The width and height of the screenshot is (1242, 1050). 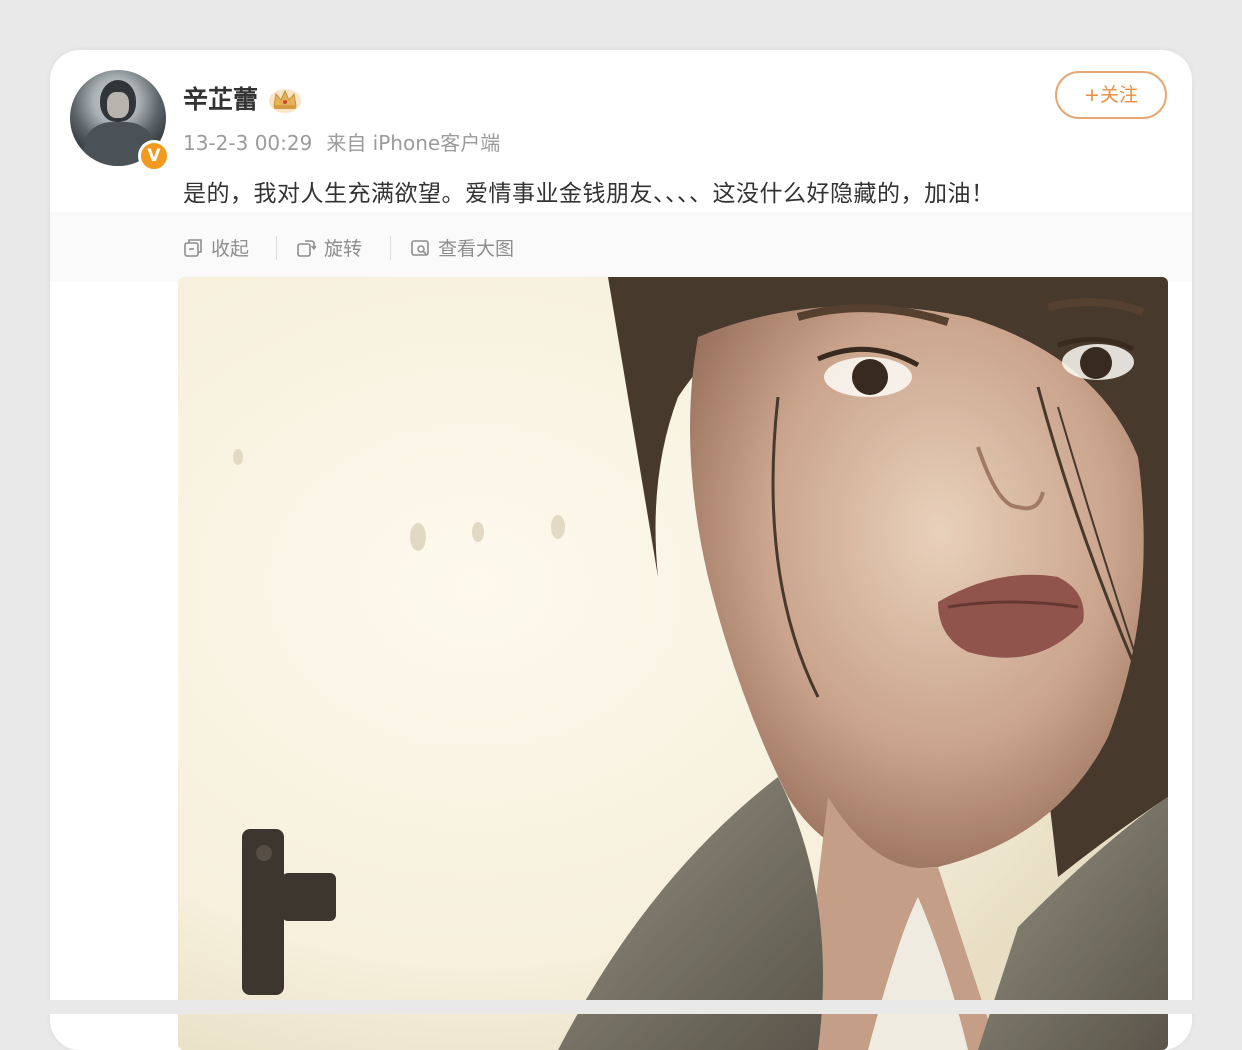 What do you see at coordinates (621, 247) in the screenshot?
I see `image-toolbar: 收起 旋转 查看大图` at bounding box center [621, 247].